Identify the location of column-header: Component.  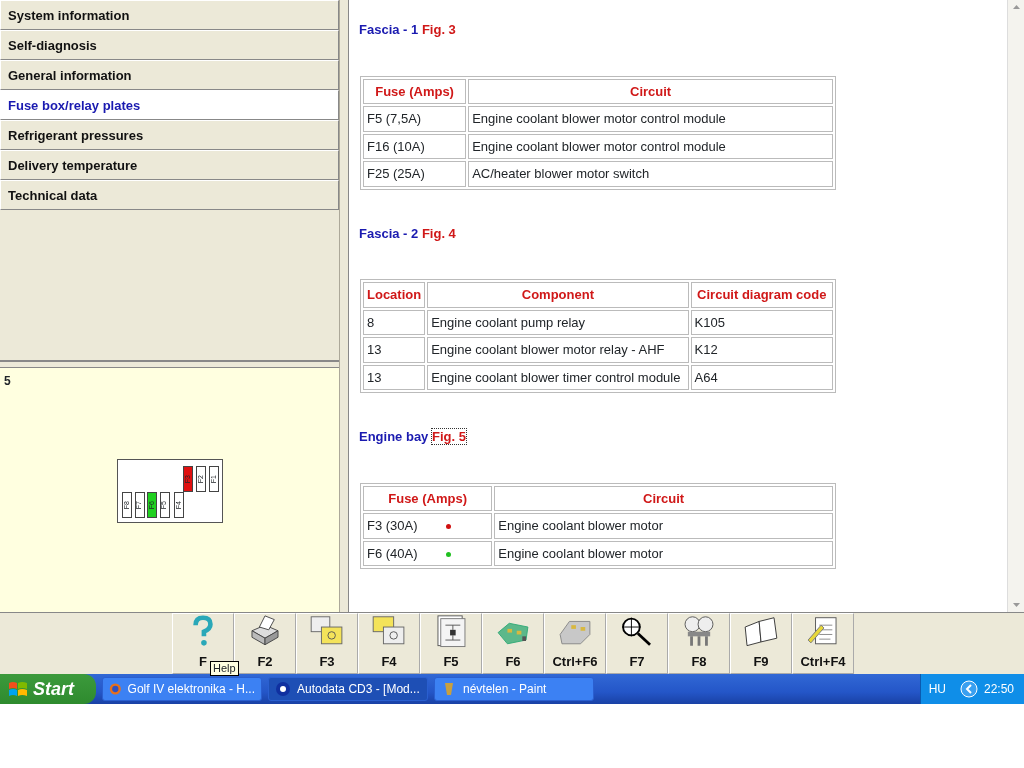
(558, 295).